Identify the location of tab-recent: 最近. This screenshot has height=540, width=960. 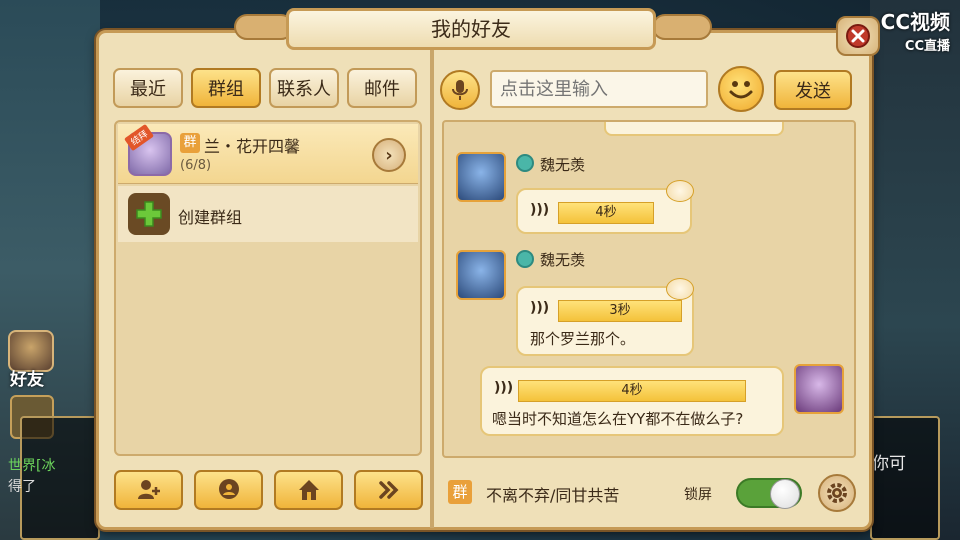
(148, 88).